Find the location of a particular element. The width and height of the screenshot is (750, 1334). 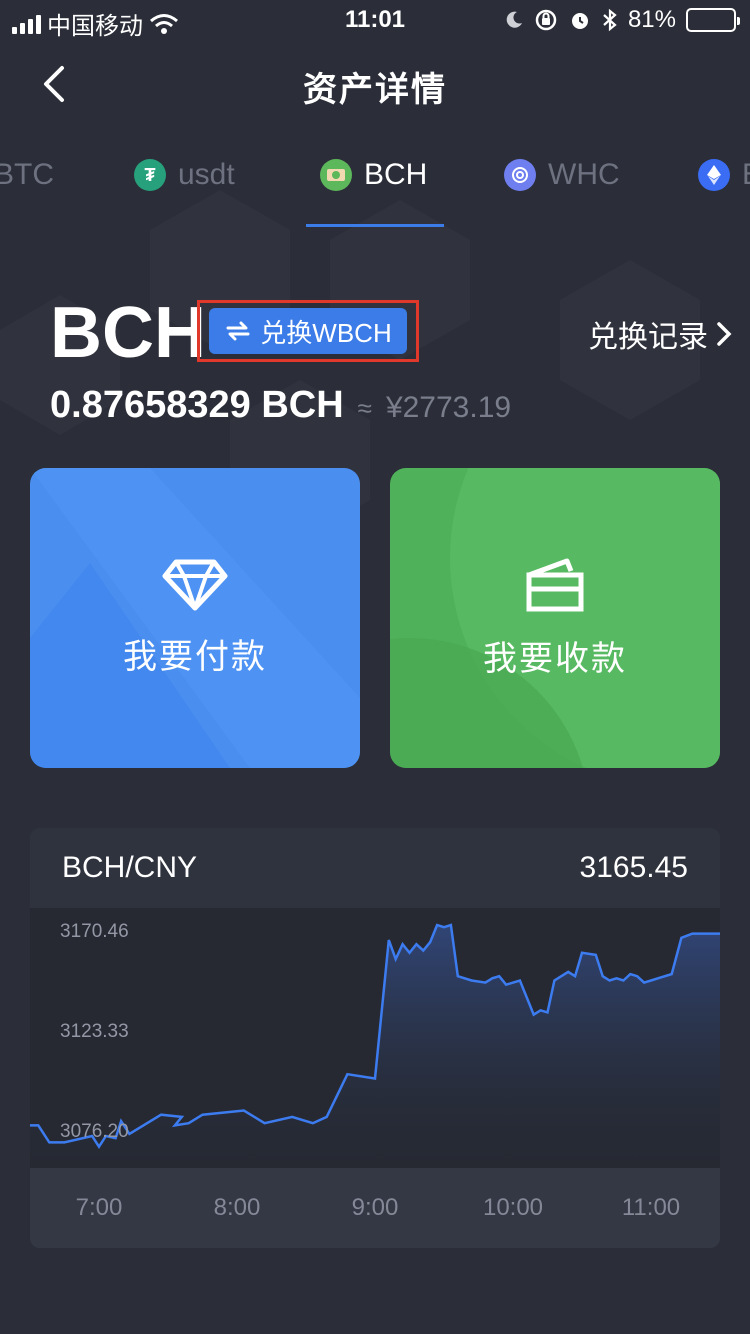

y-tick-label: 3123.33 is located at coordinates (94, 1032).